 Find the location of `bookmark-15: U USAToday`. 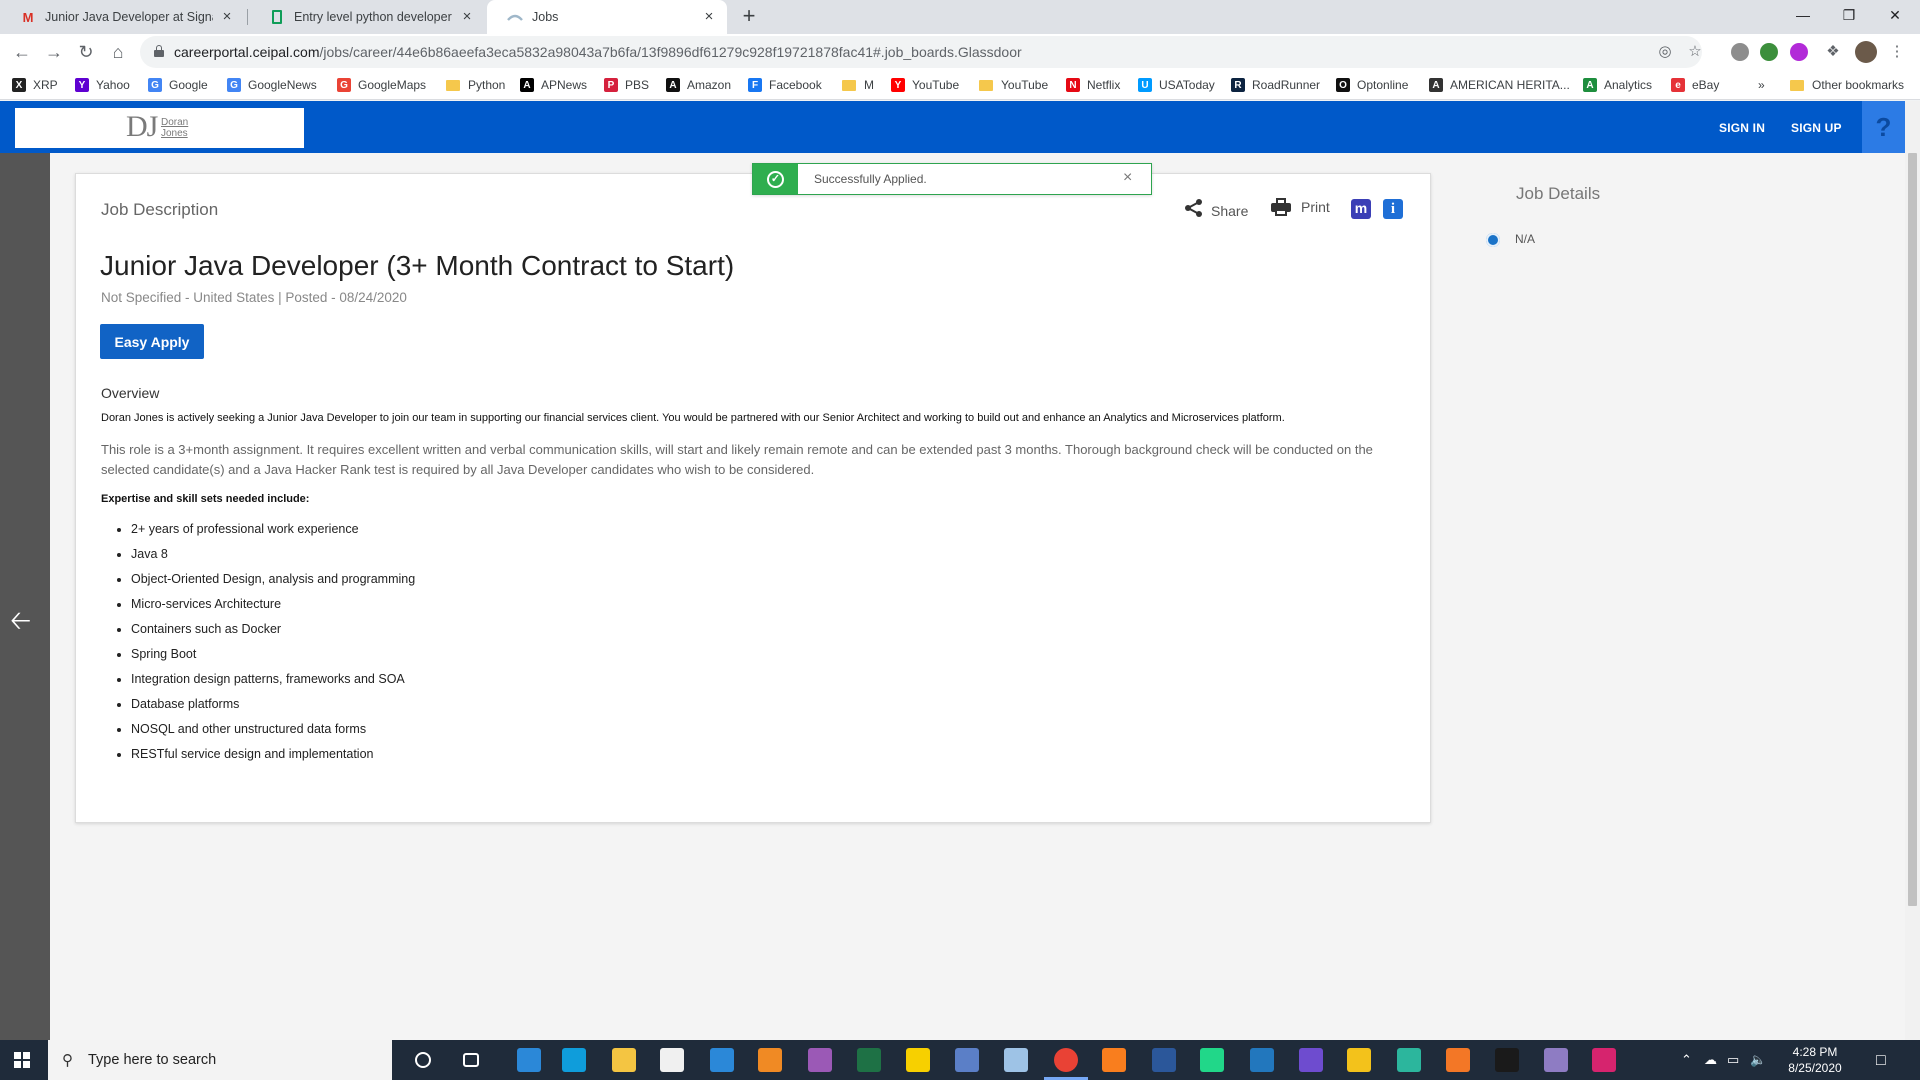

bookmark-15: U USAToday is located at coordinates (1176, 85).